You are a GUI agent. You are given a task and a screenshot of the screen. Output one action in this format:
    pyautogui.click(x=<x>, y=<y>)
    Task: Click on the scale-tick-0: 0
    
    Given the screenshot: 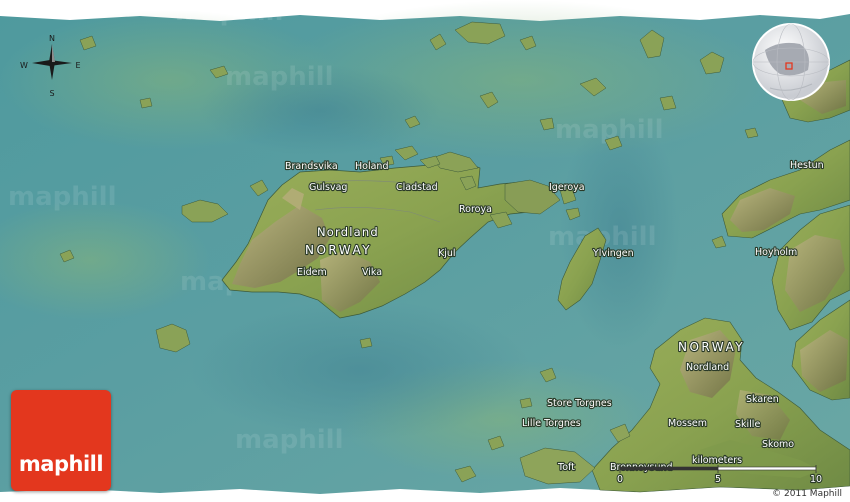 What is the action you would take?
    pyautogui.click(x=620, y=479)
    